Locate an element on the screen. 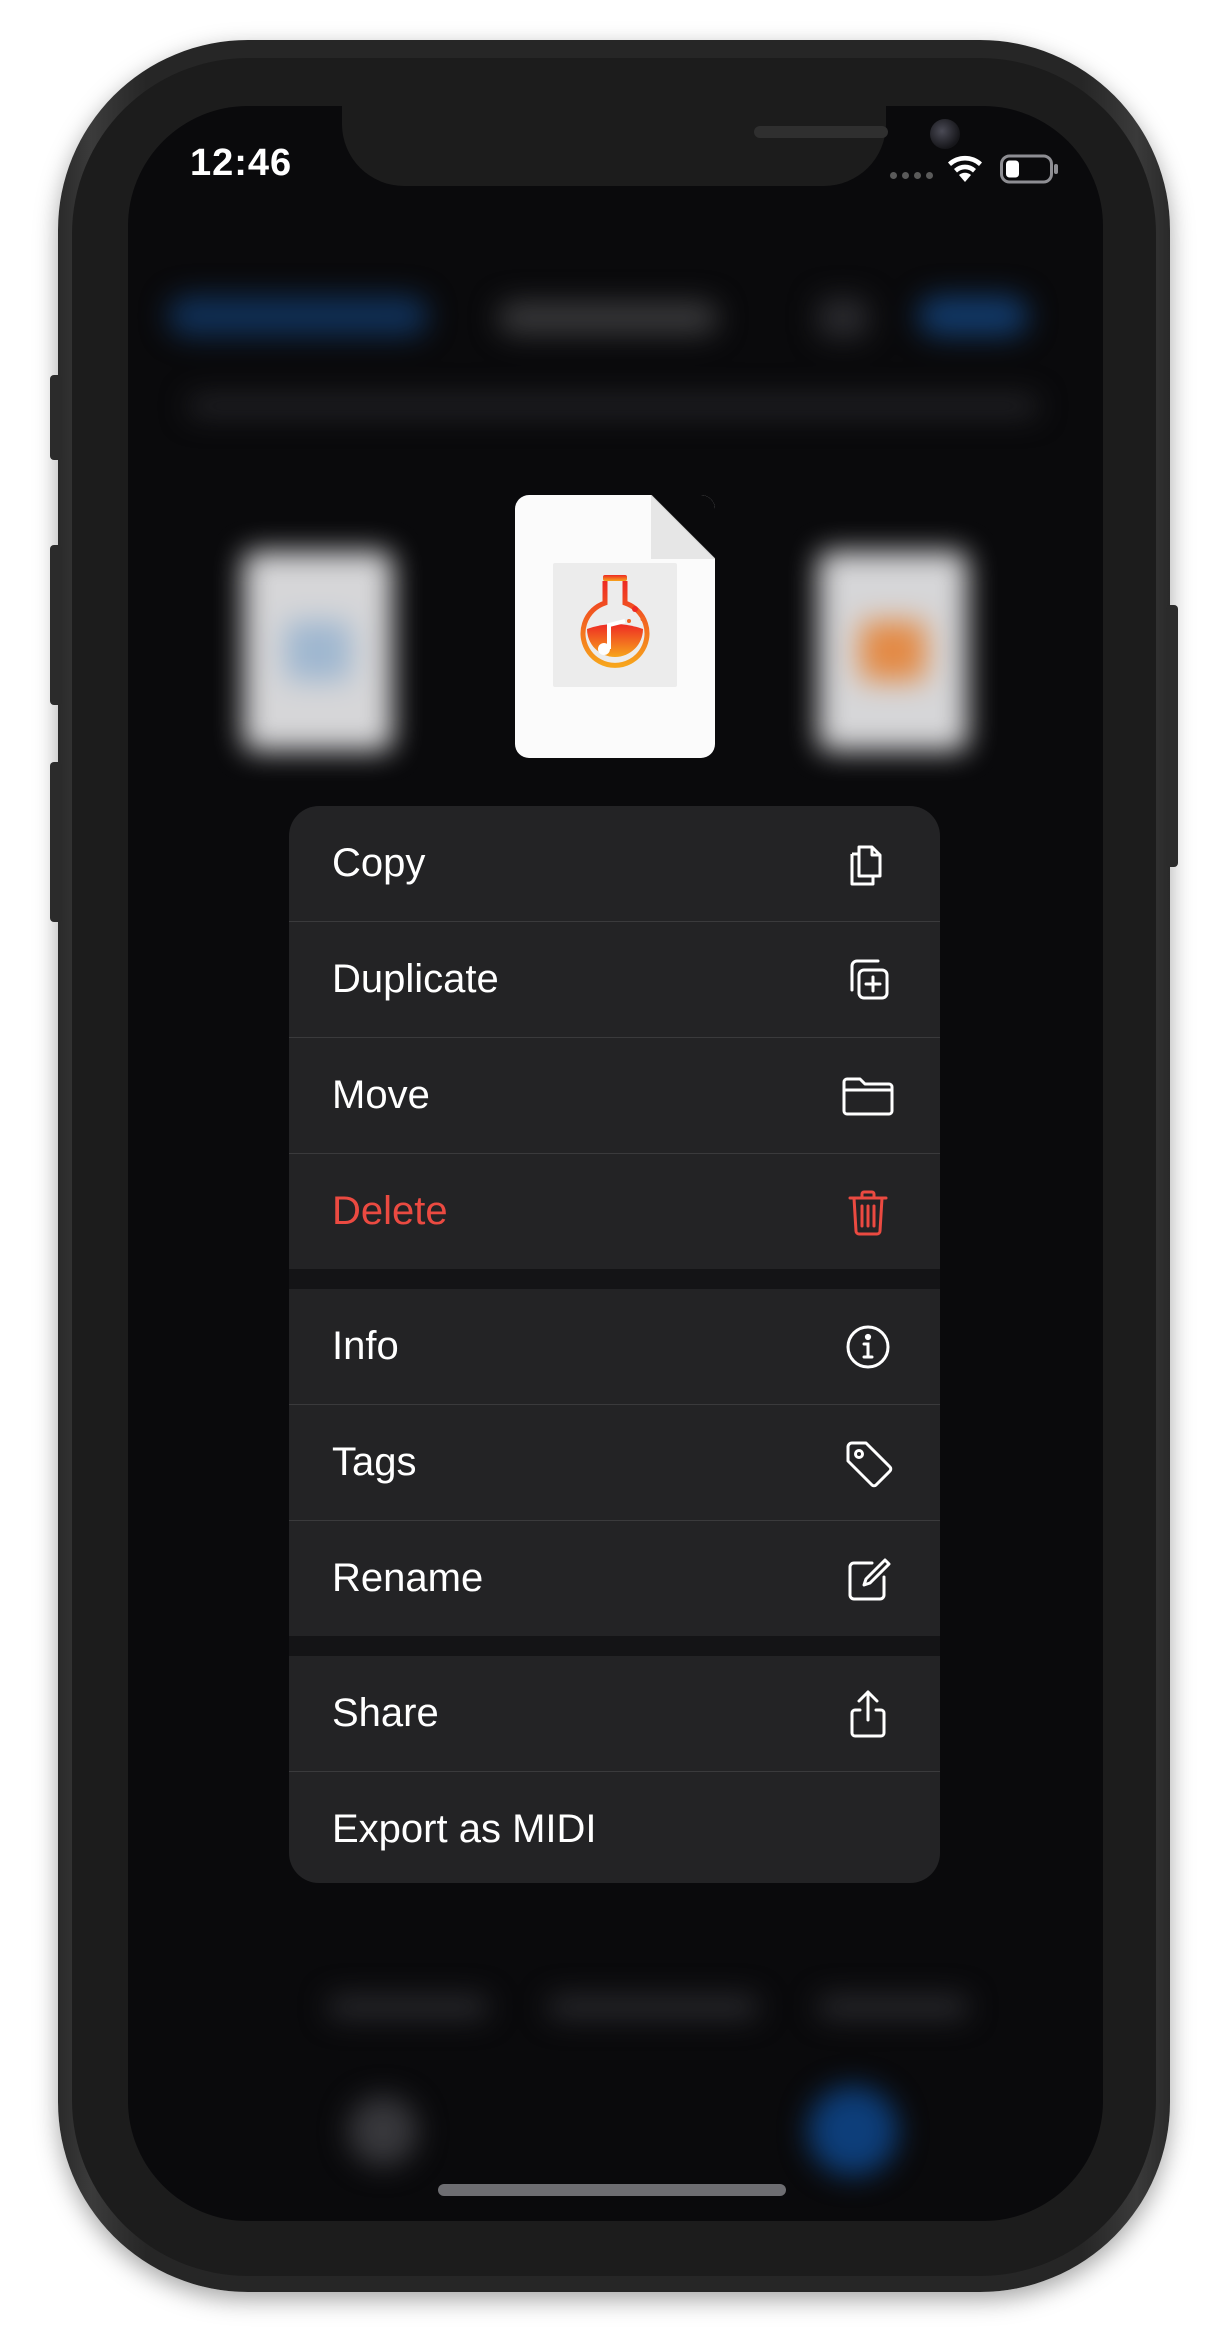  volume-up-button is located at coordinates (56, 625).